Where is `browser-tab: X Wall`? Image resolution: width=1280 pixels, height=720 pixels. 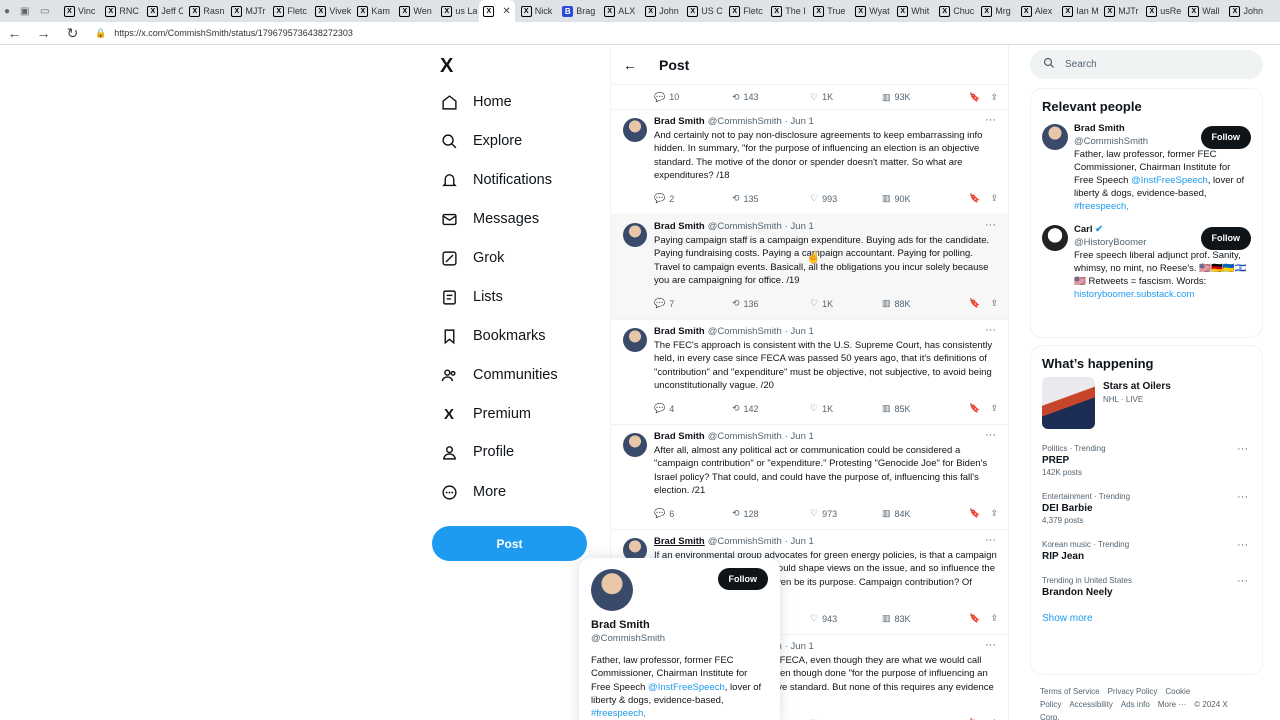 browser-tab: X Wall is located at coordinates (1203, 11).